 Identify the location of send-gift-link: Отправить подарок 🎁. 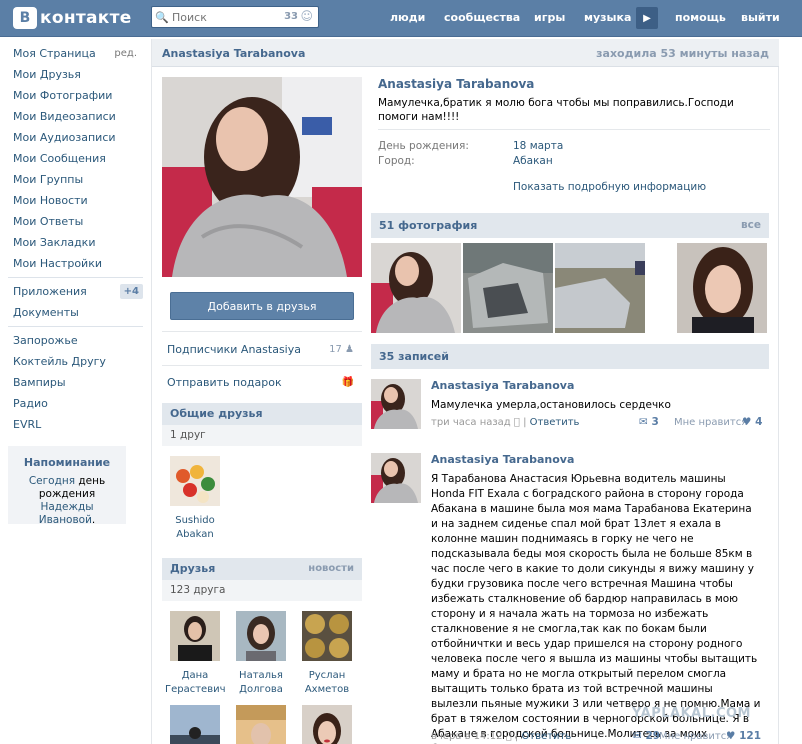
(262, 382).